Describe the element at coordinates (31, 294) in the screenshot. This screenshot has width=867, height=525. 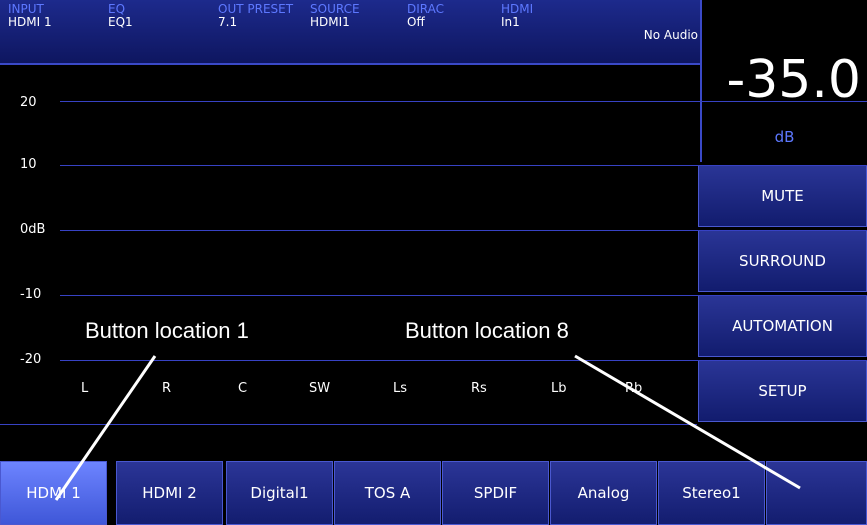
I see `meter-scale-minus10: -10` at that location.